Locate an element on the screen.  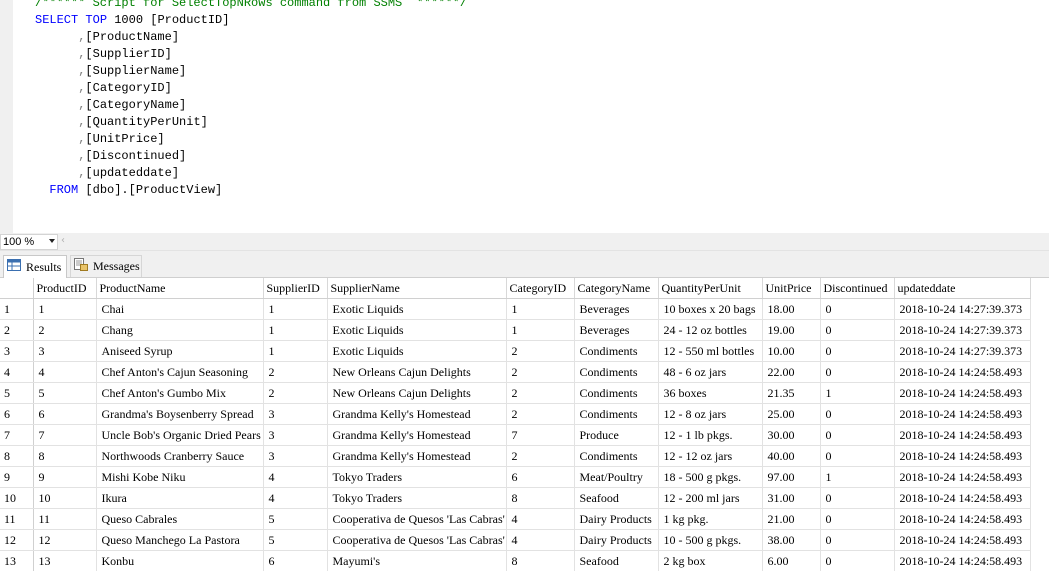
grid-cell: 12 - 12 oz jars is located at coordinates (710, 456).